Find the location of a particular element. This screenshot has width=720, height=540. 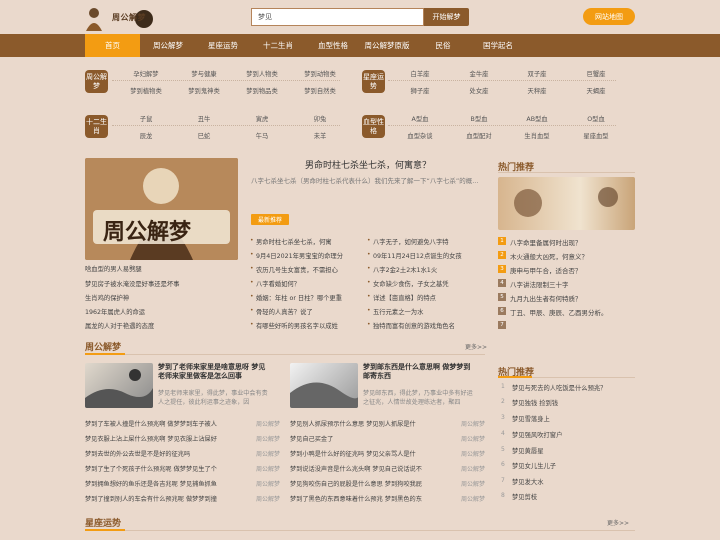

list-item: 农历几号生女富贵，不需担心 is located at coordinates (297, 269).